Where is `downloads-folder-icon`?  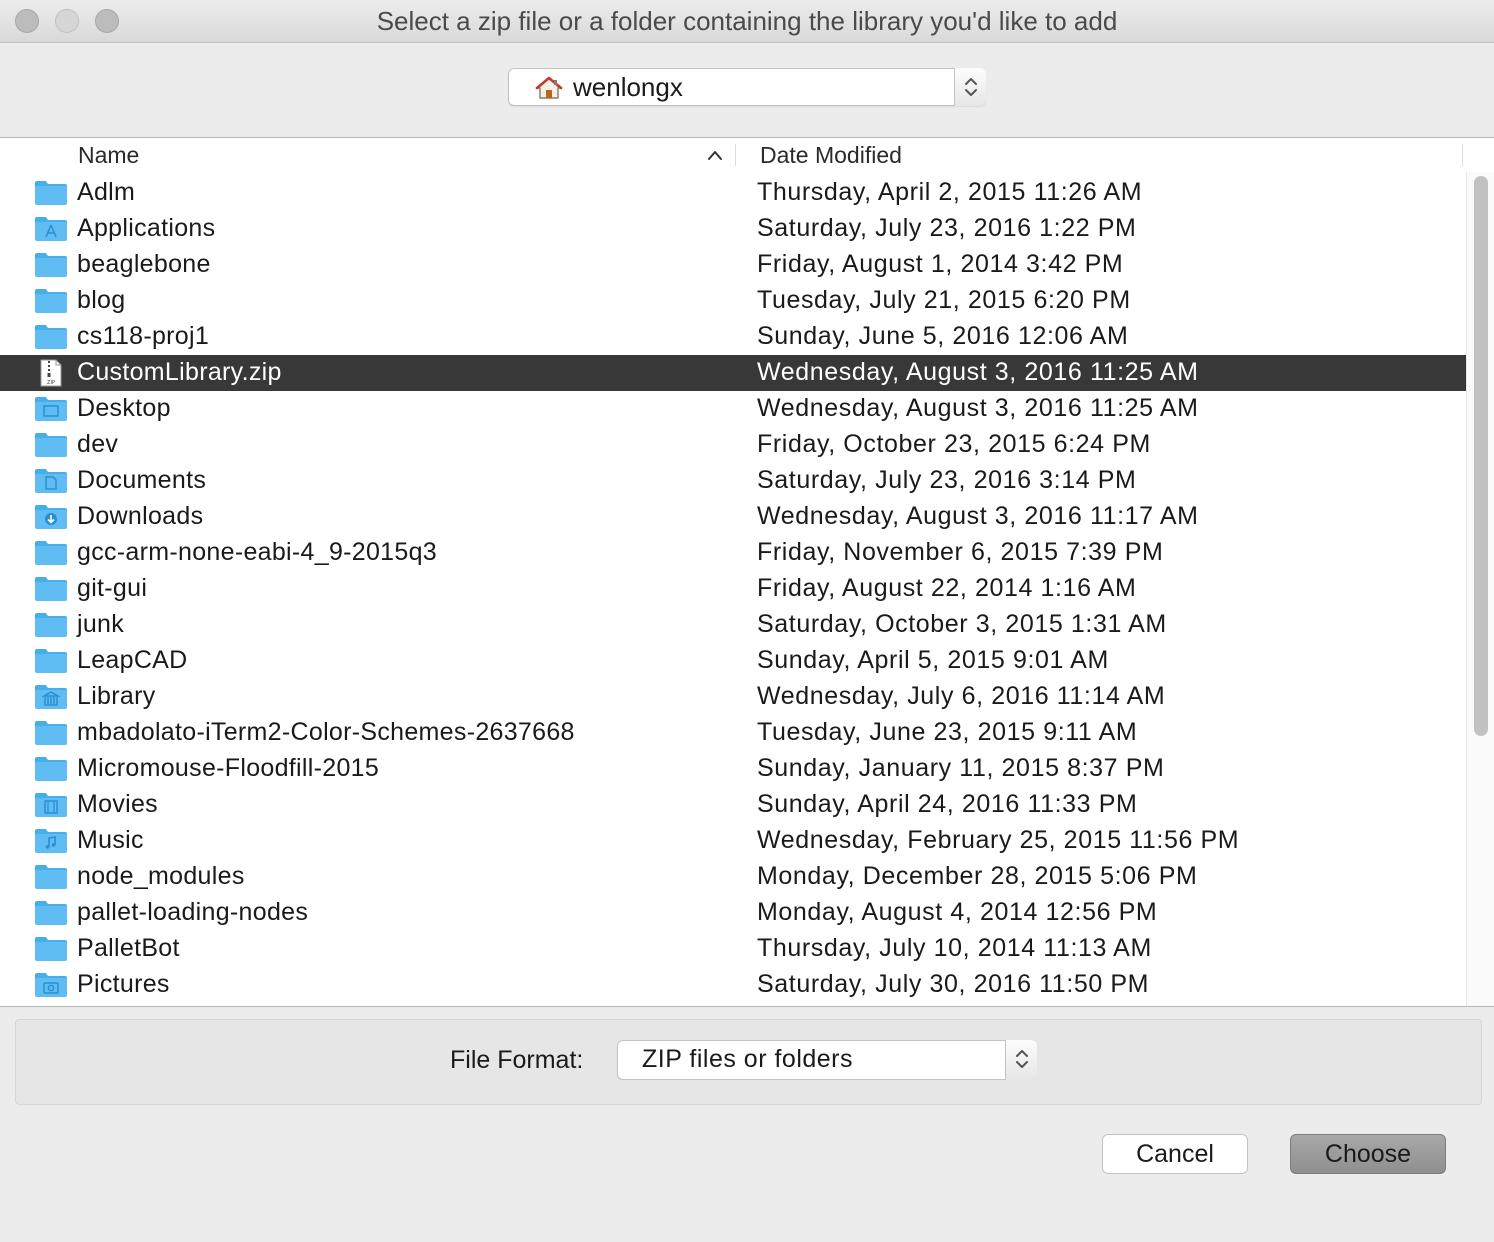 downloads-folder-icon is located at coordinates (51, 517).